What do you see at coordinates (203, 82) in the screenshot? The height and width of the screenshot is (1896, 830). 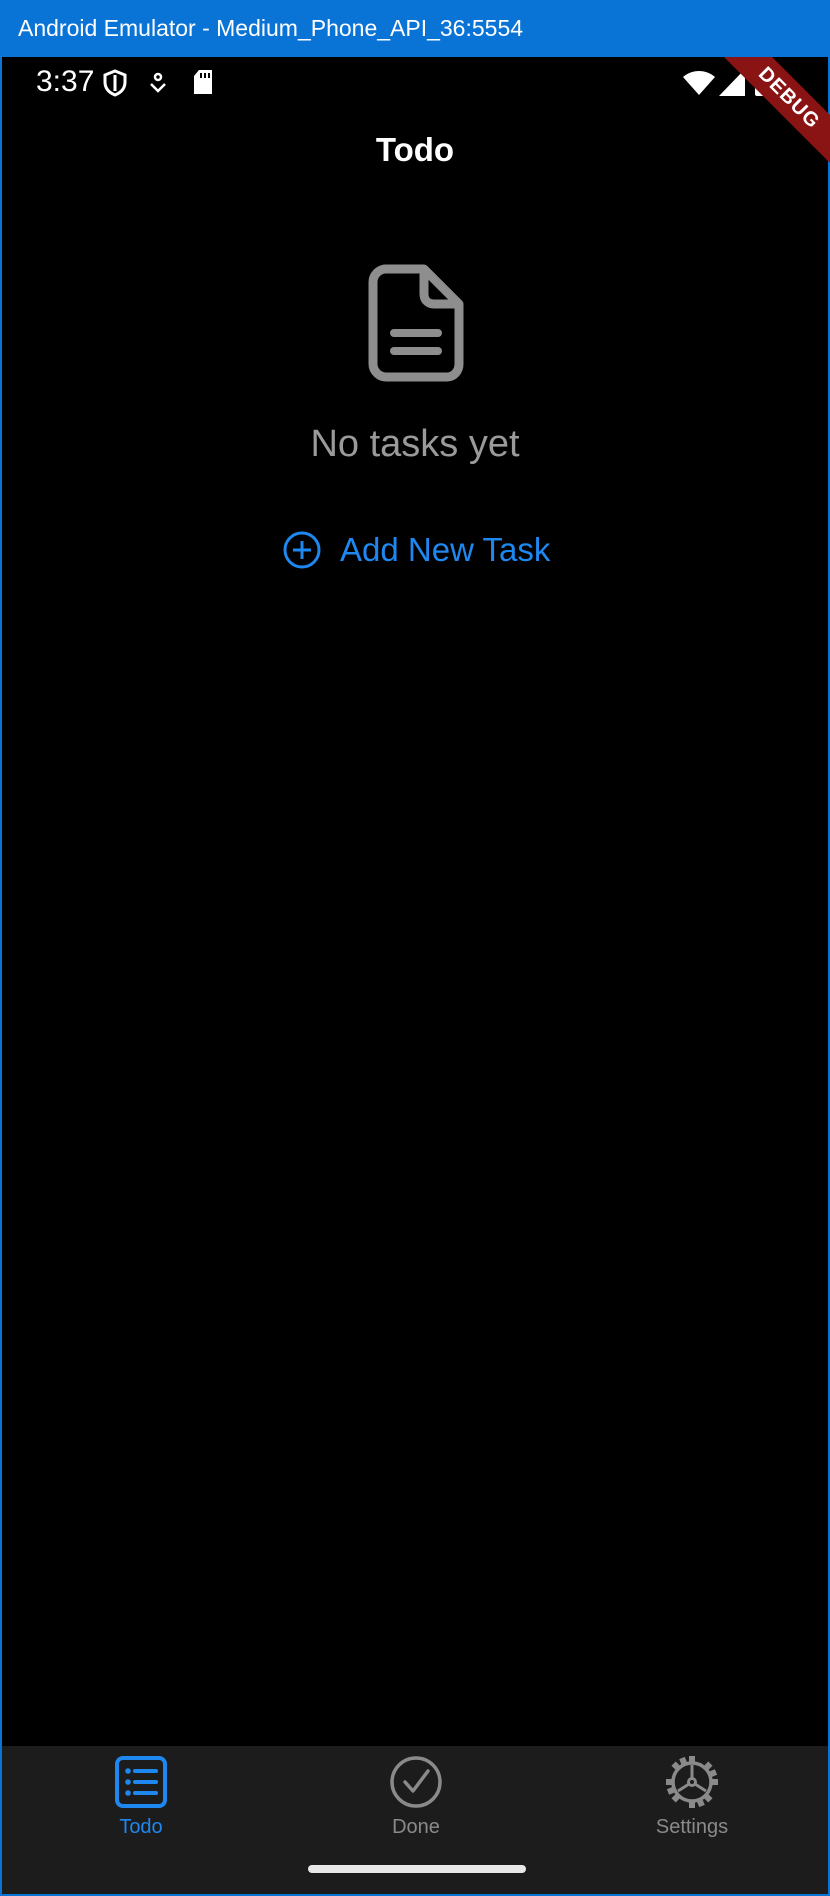 I see `sd-card-icon` at bounding box center [203, 82].